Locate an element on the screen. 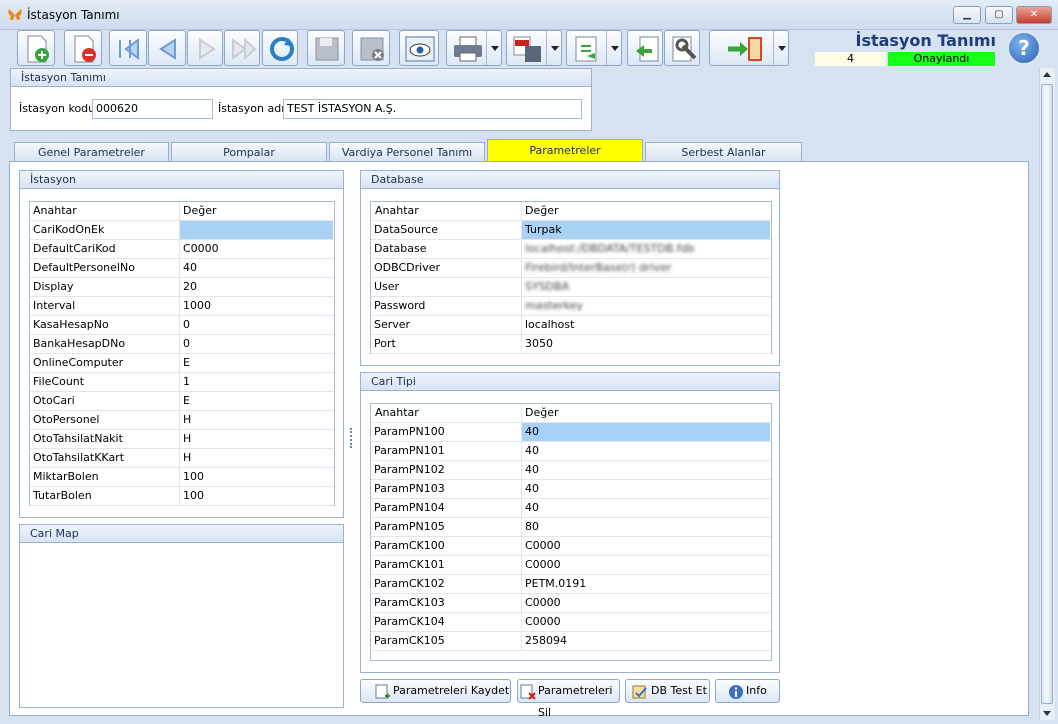  help-button: ? is located at coordinates (1024, 48).